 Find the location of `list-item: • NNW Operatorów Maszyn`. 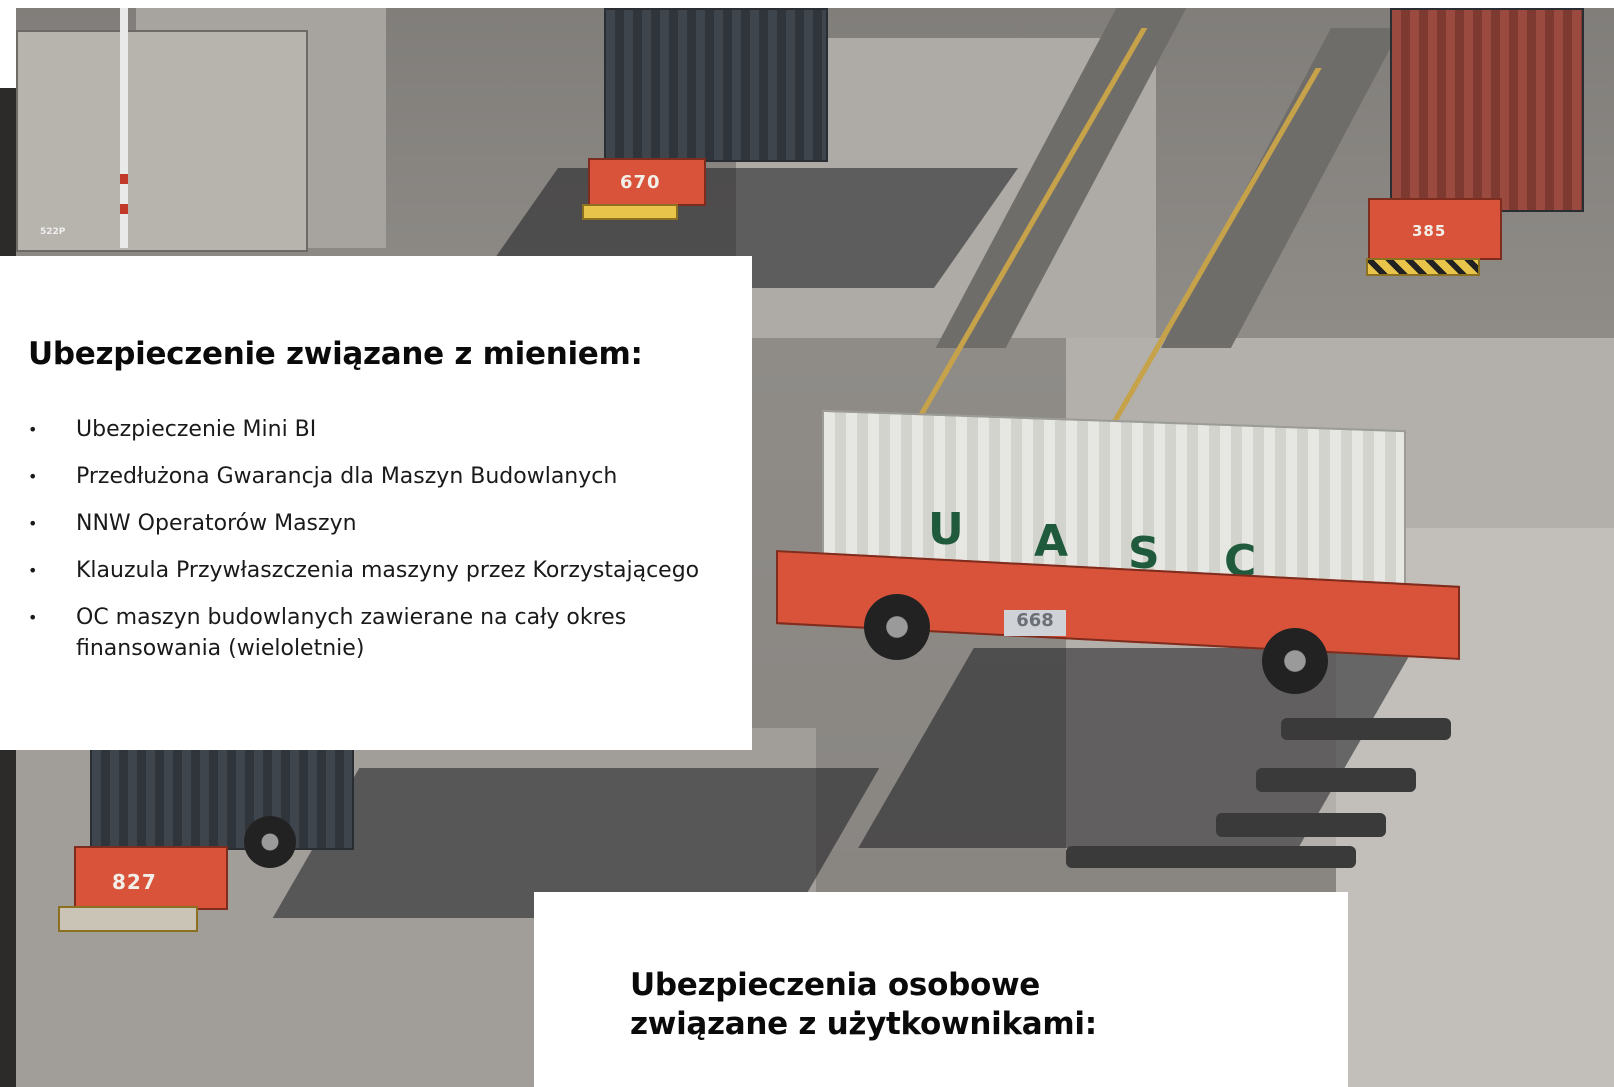

list-item: • NNW Operatorów Maszyn is located at coordinates (388, 523).